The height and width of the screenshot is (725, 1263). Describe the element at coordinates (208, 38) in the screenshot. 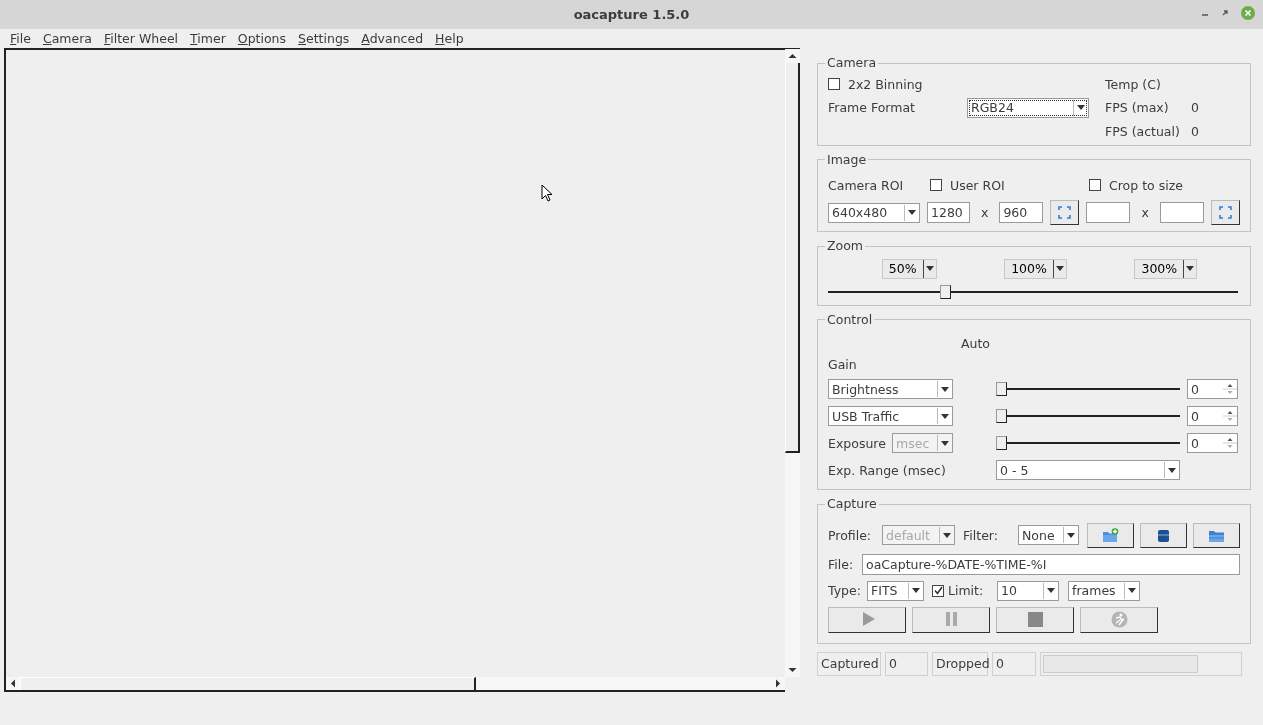

I see `menu-item: Timer` at that location.